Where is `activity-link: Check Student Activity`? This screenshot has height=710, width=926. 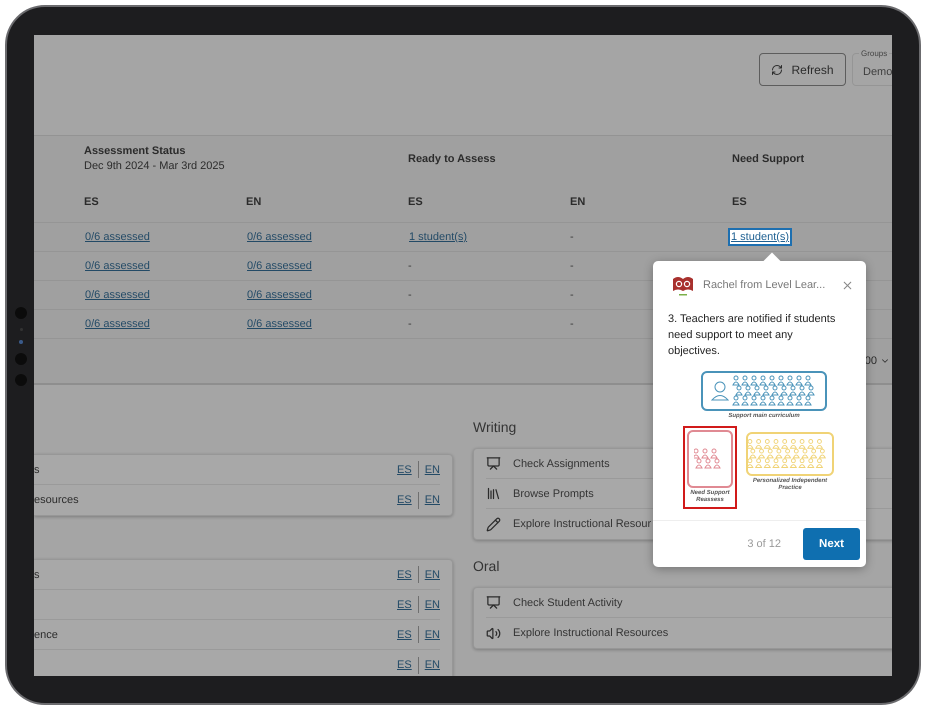
activity-link: Check Student Activity is located at coordinates (567, 602).